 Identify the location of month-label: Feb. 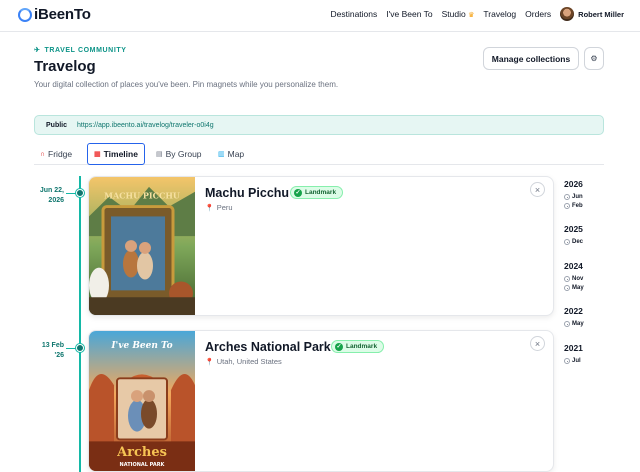
(577, 206).